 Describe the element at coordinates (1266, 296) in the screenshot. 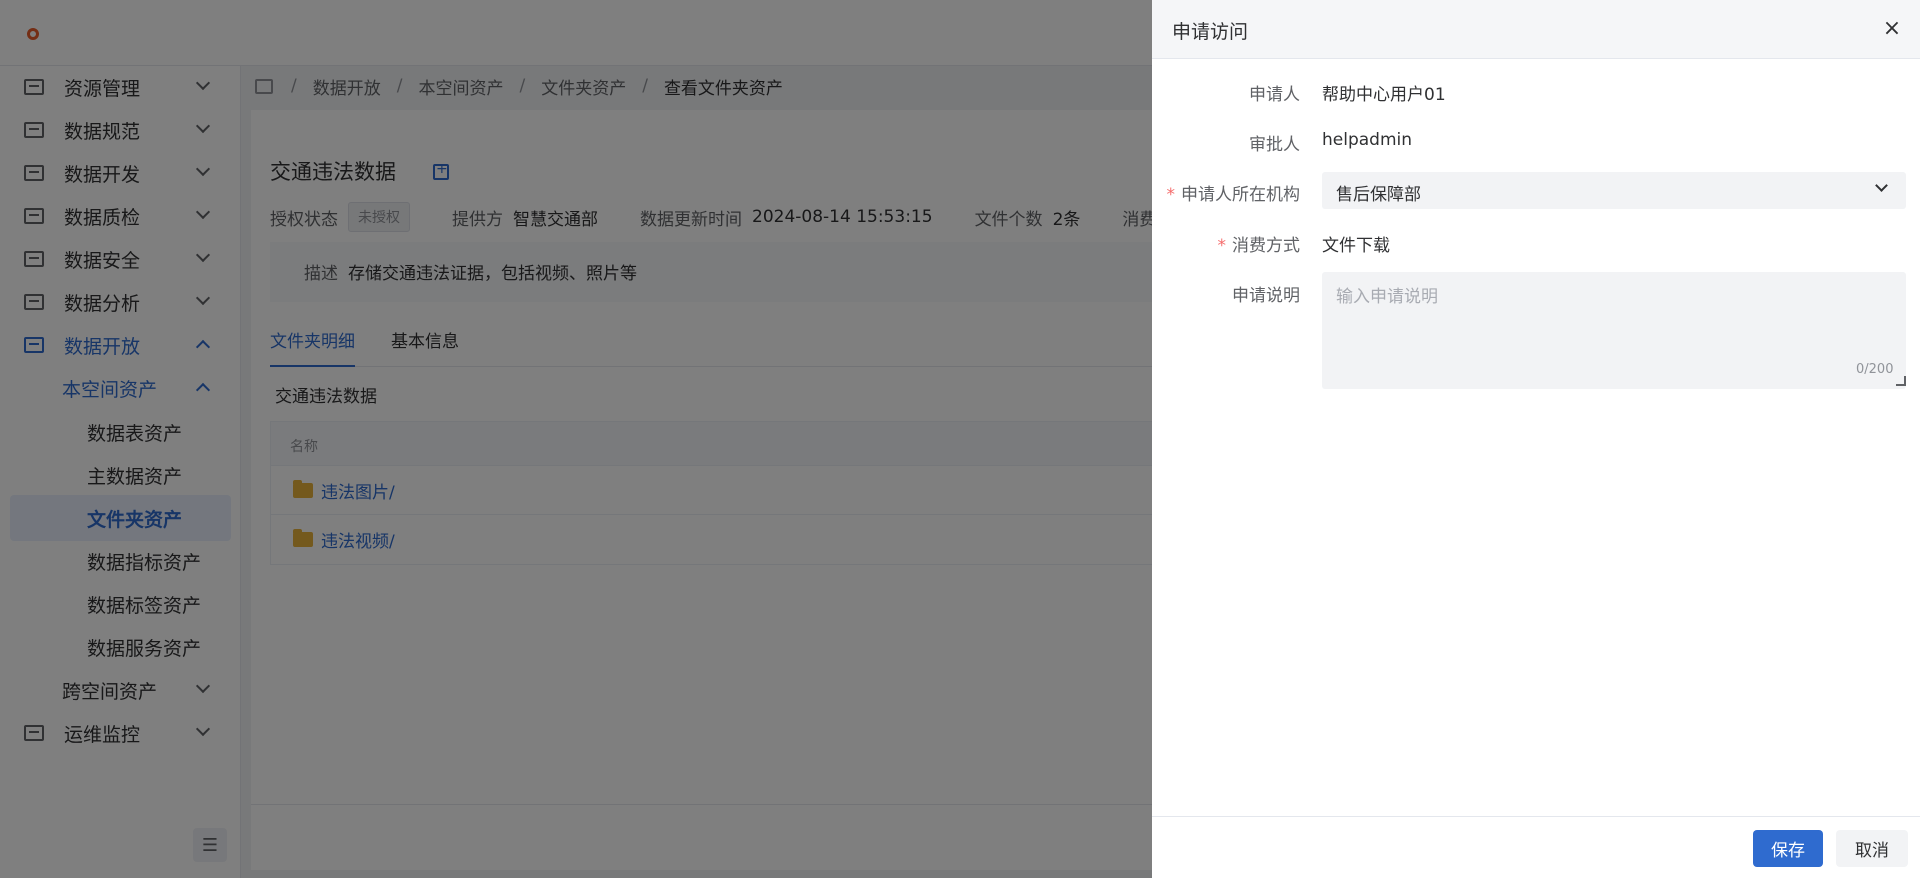

I see `note-label: 申请说明` at that location.